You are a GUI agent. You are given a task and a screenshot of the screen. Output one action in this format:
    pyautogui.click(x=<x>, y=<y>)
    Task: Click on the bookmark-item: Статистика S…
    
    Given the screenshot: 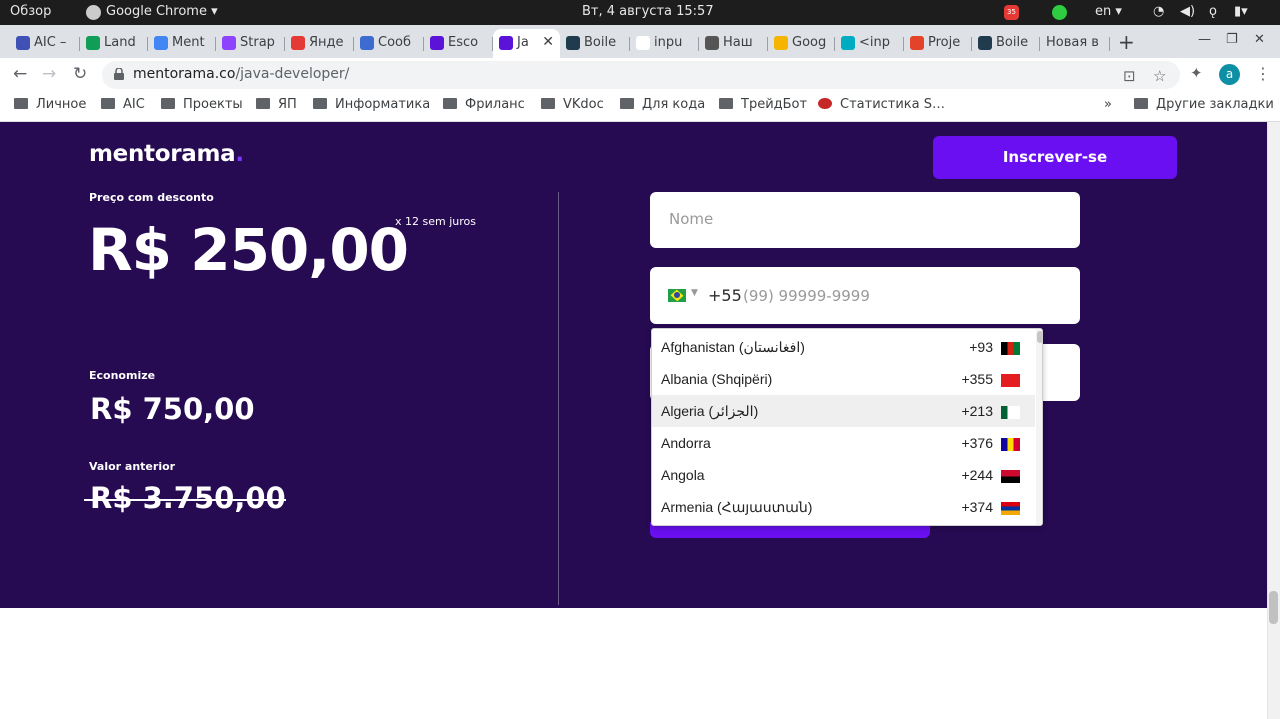 What is the action you would take?
    pyautogui.click(x=881, y=104)
    